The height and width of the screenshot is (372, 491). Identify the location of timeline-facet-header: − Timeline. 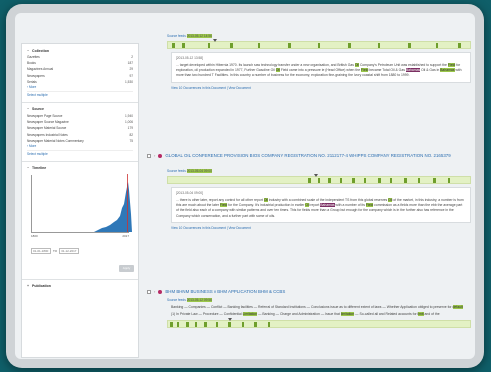
(80, 168).